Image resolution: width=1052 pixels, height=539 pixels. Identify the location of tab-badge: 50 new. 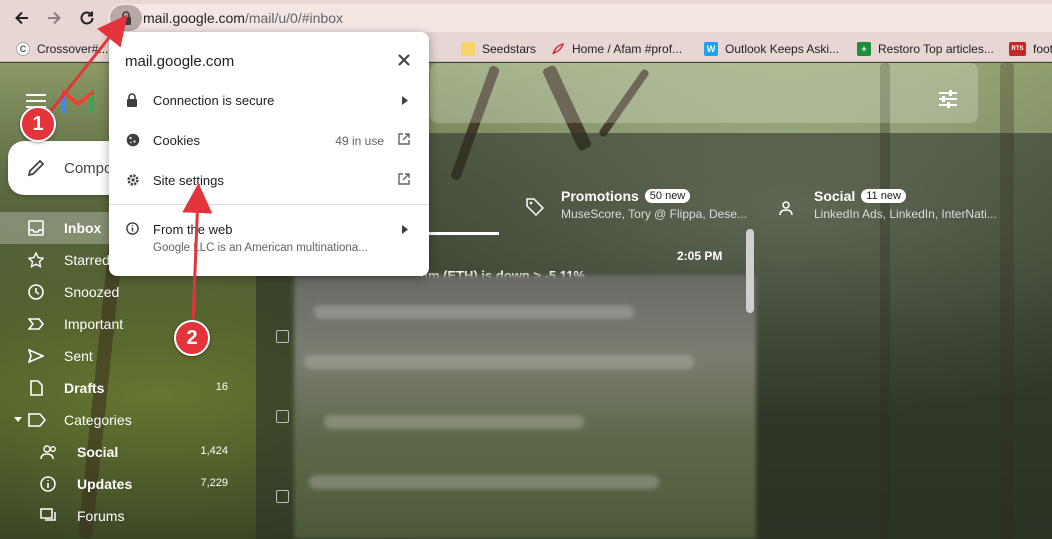
(667, 196).